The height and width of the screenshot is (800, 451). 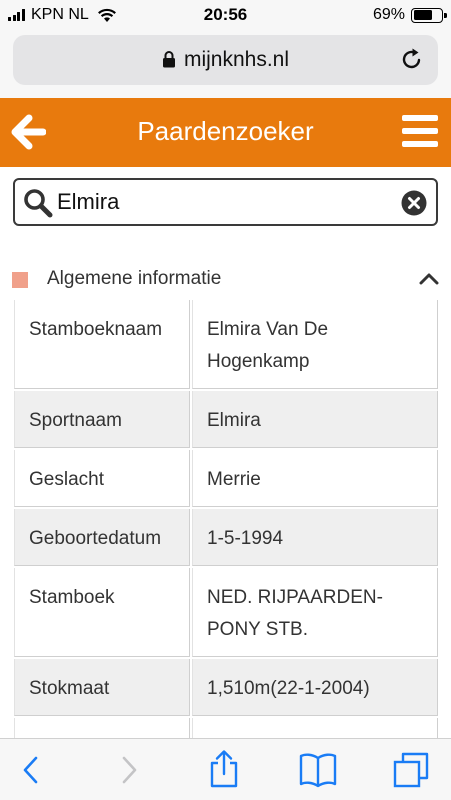 I want to click on row-value: 1,510m(22-1-2004), so click(x=315, y=687).